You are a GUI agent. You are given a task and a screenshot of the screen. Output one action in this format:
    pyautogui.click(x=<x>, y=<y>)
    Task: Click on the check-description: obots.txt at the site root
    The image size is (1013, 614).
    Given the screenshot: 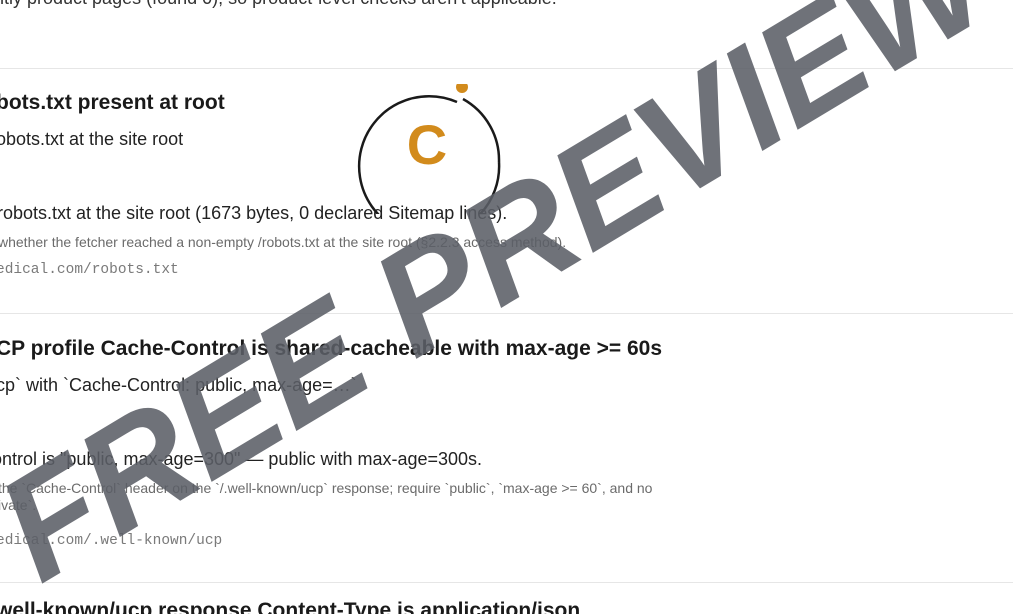 What is the action you would take?
    pyautogui.click(x=92, y=139)
    